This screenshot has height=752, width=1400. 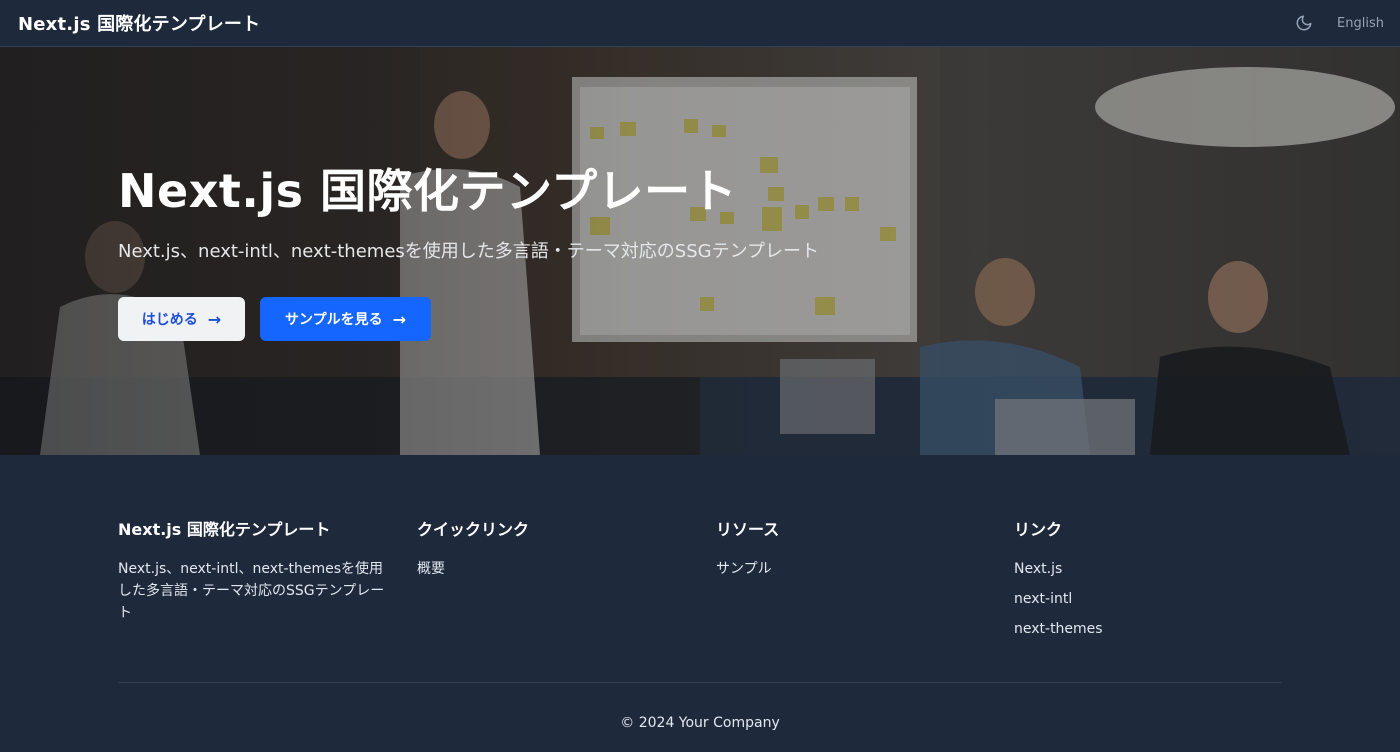 I want to click on brand-link: Next.js 国際化テンプレート, so click(x=139, y=23).